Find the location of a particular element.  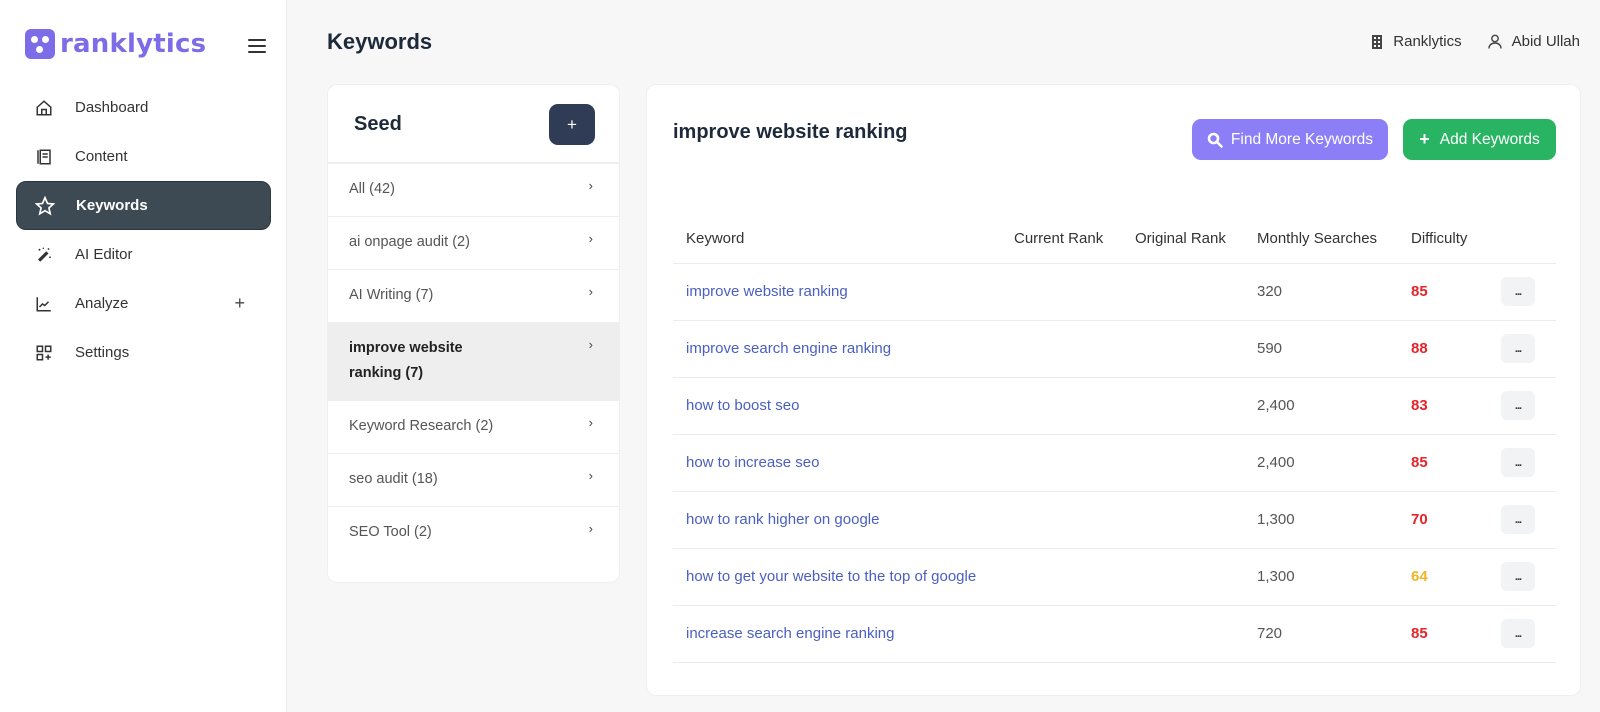

keyword-link: improve website ranking is located at coordinates (767, 291).